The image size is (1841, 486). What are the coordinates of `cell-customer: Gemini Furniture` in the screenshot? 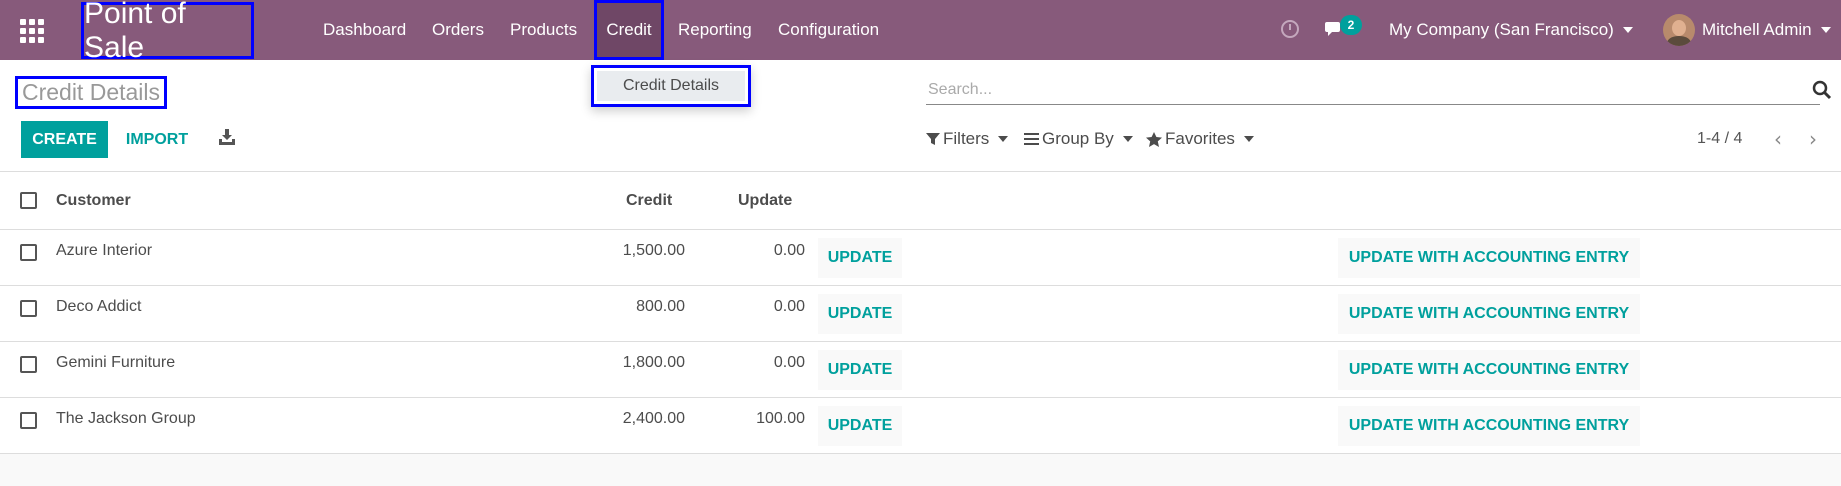 It's located at (116, 362).